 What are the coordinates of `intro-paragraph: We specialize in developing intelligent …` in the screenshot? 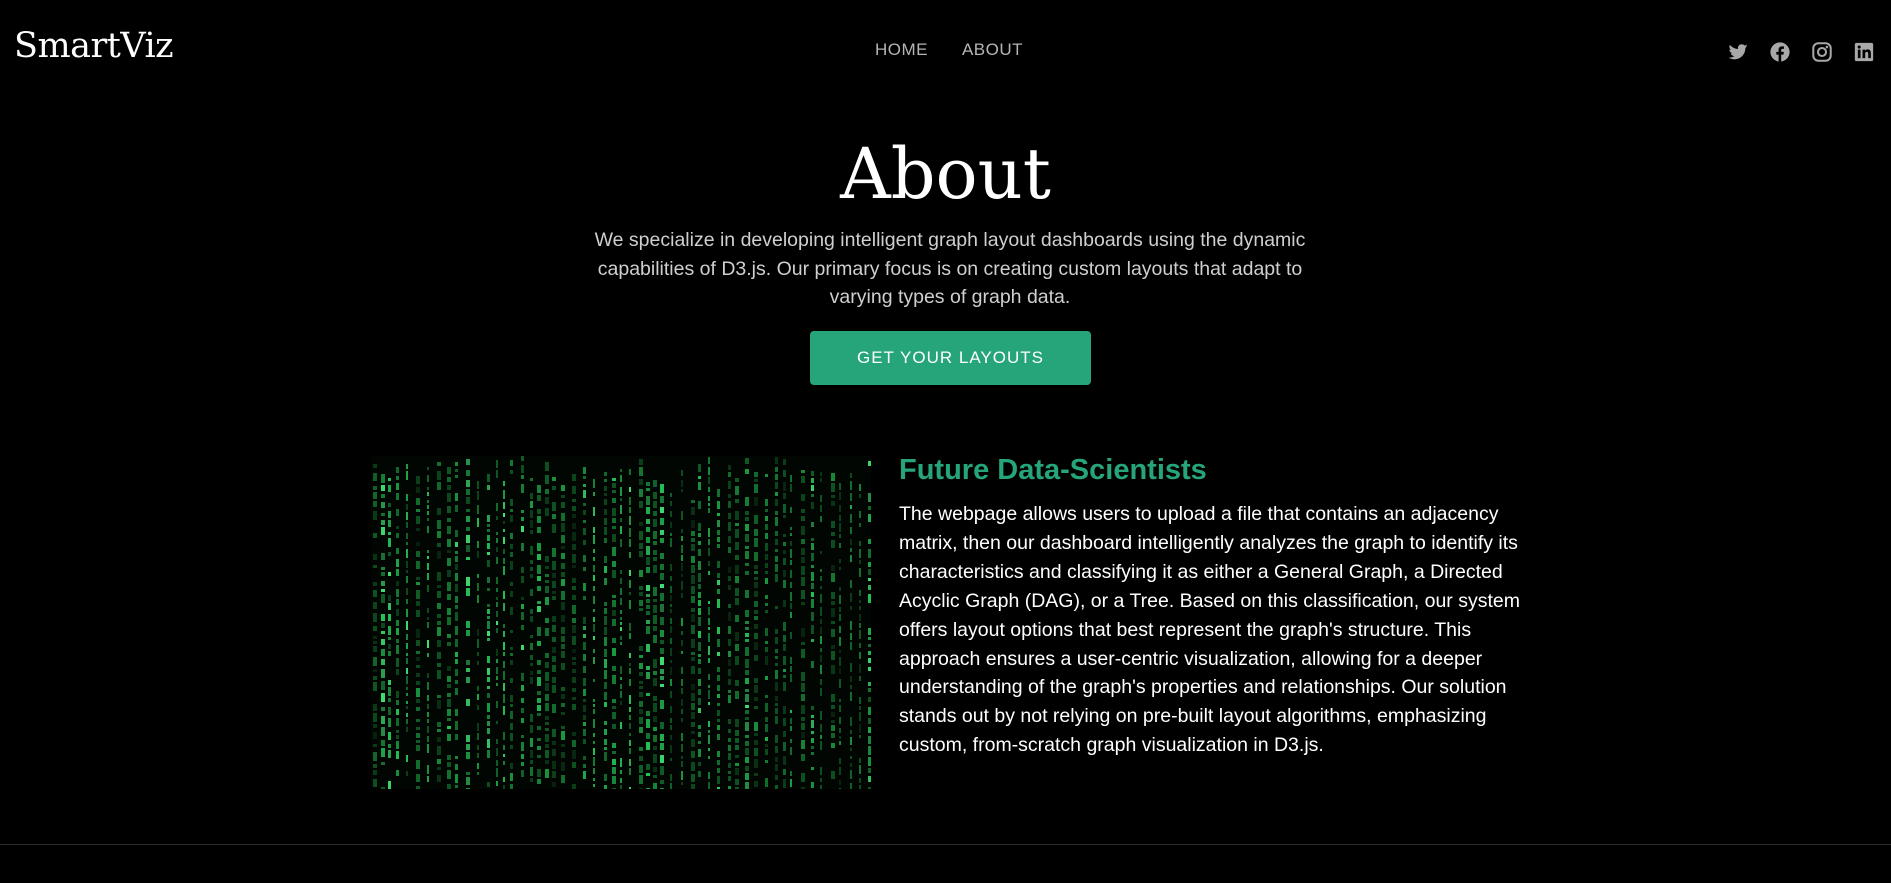 It's located at (950, 268).